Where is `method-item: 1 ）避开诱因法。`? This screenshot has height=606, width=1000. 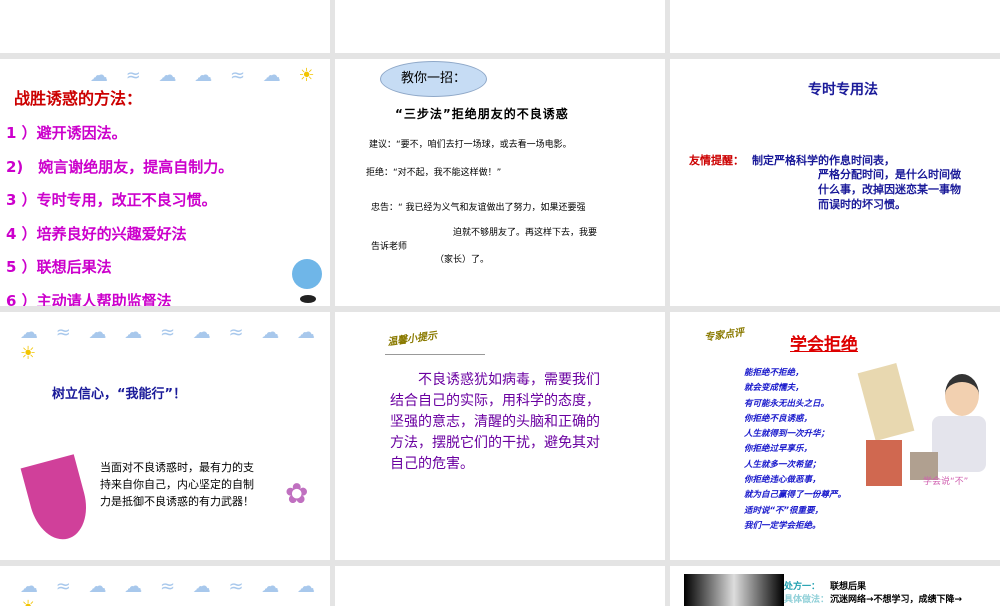 method-item: 1 ）避开诱因法。 is located at coordinates (66, 133).